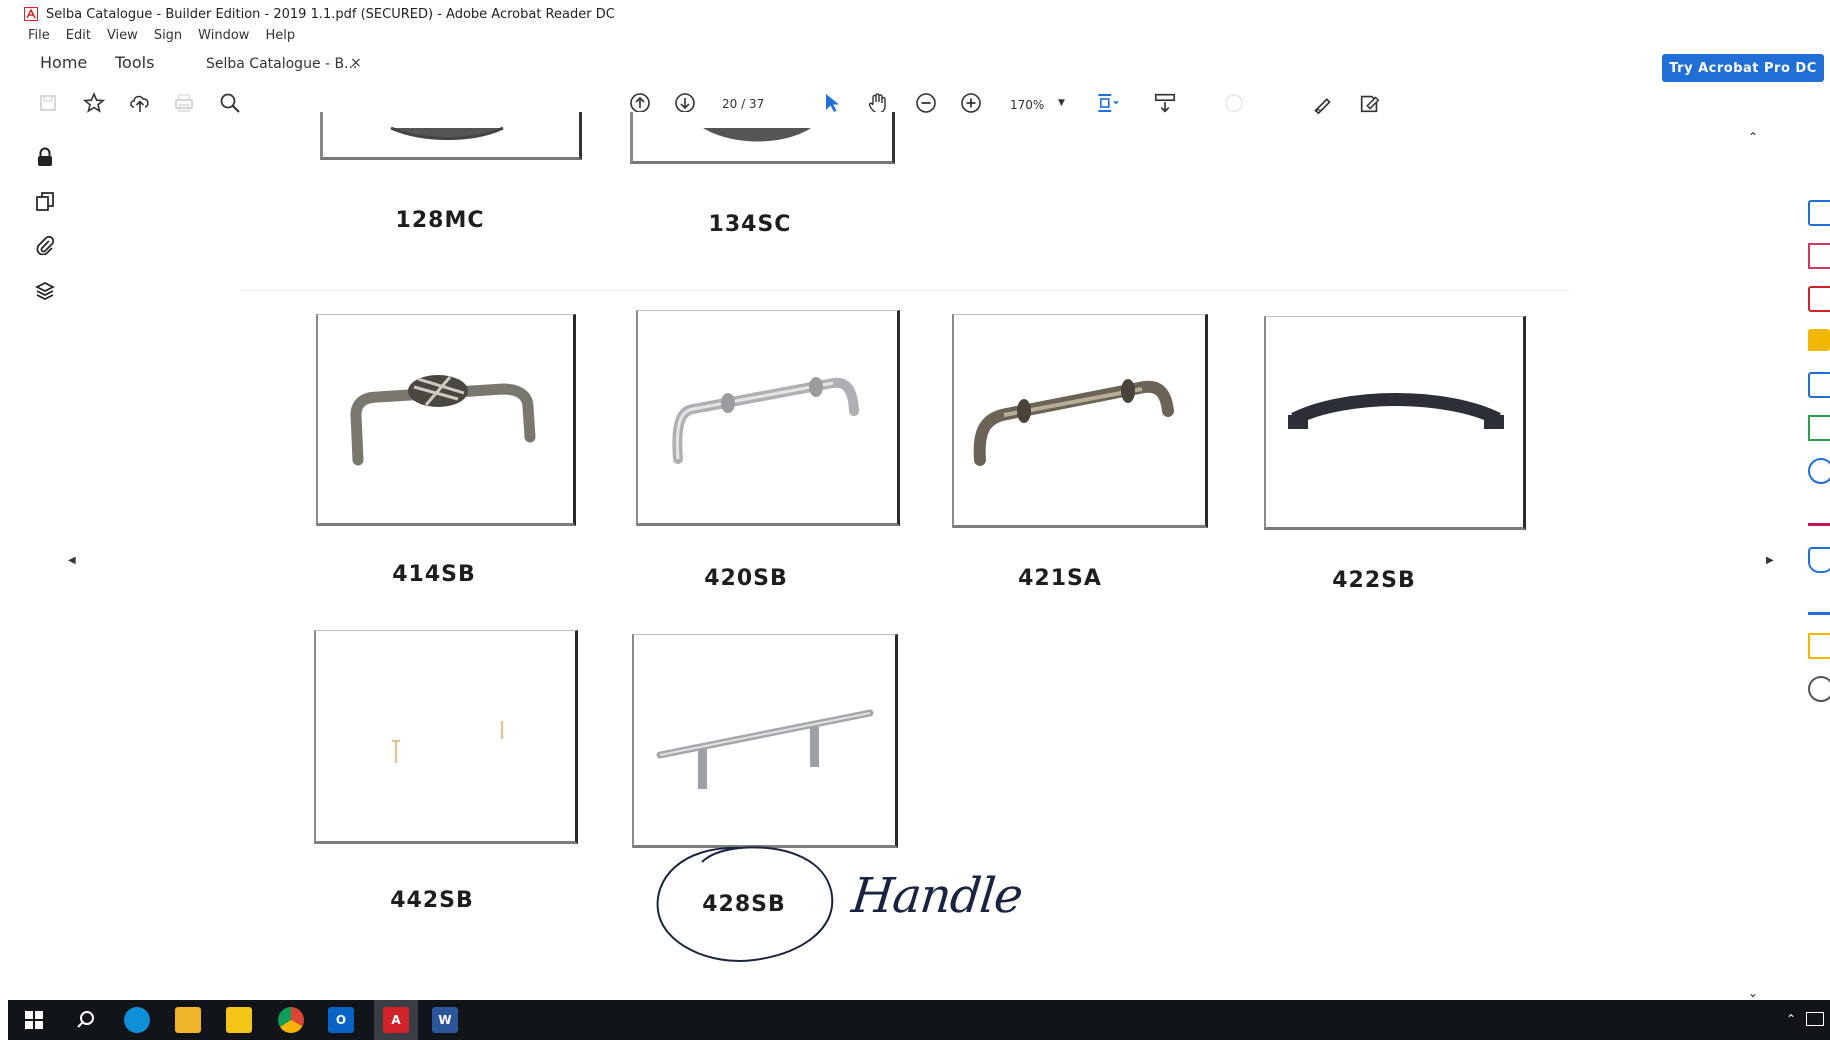  I want to click on layers-icon, so click(45, 291).